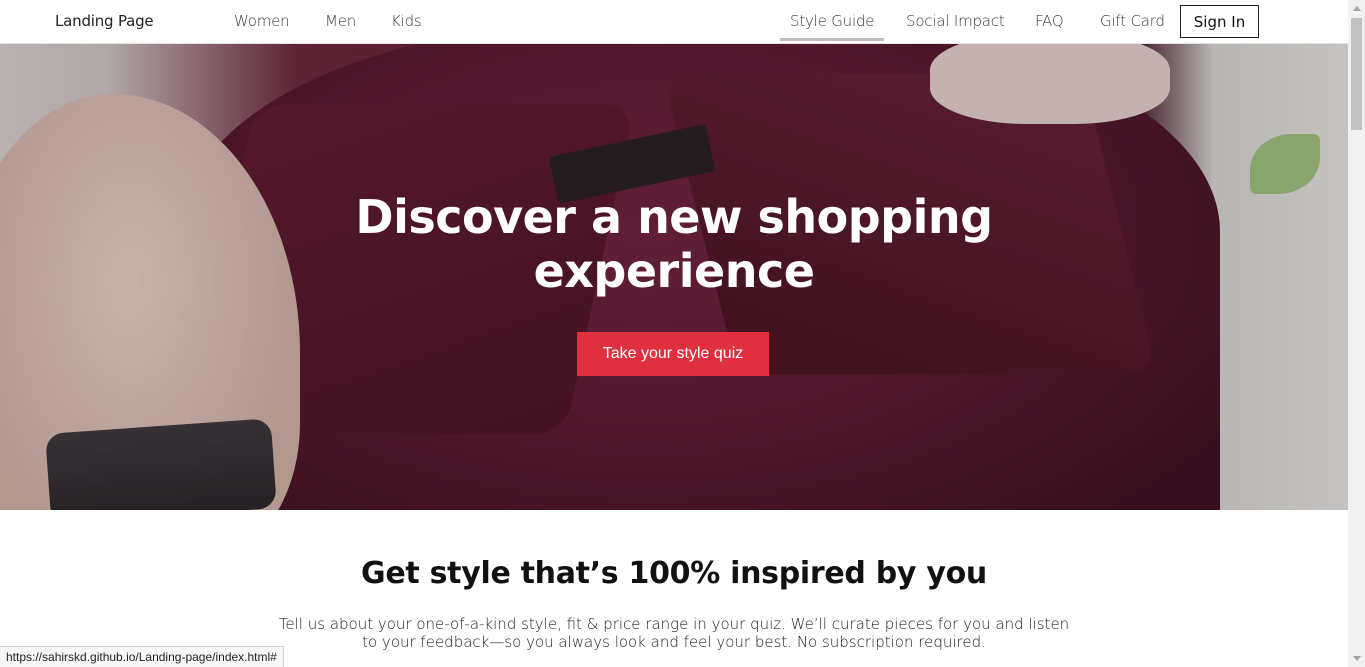  Describe the element at coordinates (1219, 21) in the screenshot. I see `sign-in-button: Sign In` at that location.